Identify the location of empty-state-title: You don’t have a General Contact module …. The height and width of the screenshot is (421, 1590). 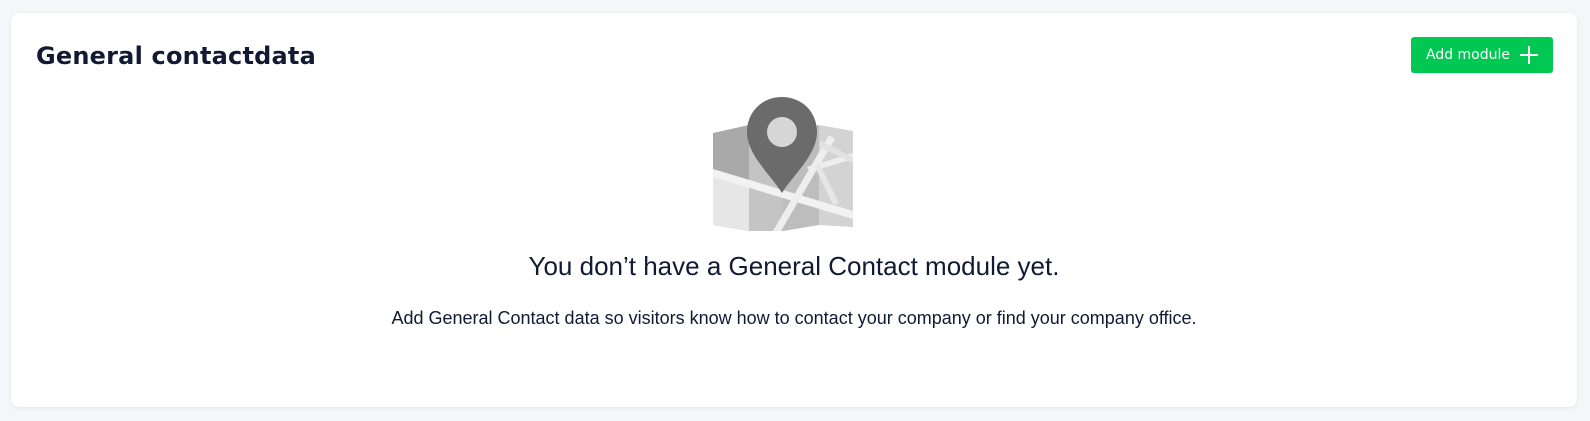
(794, 266).